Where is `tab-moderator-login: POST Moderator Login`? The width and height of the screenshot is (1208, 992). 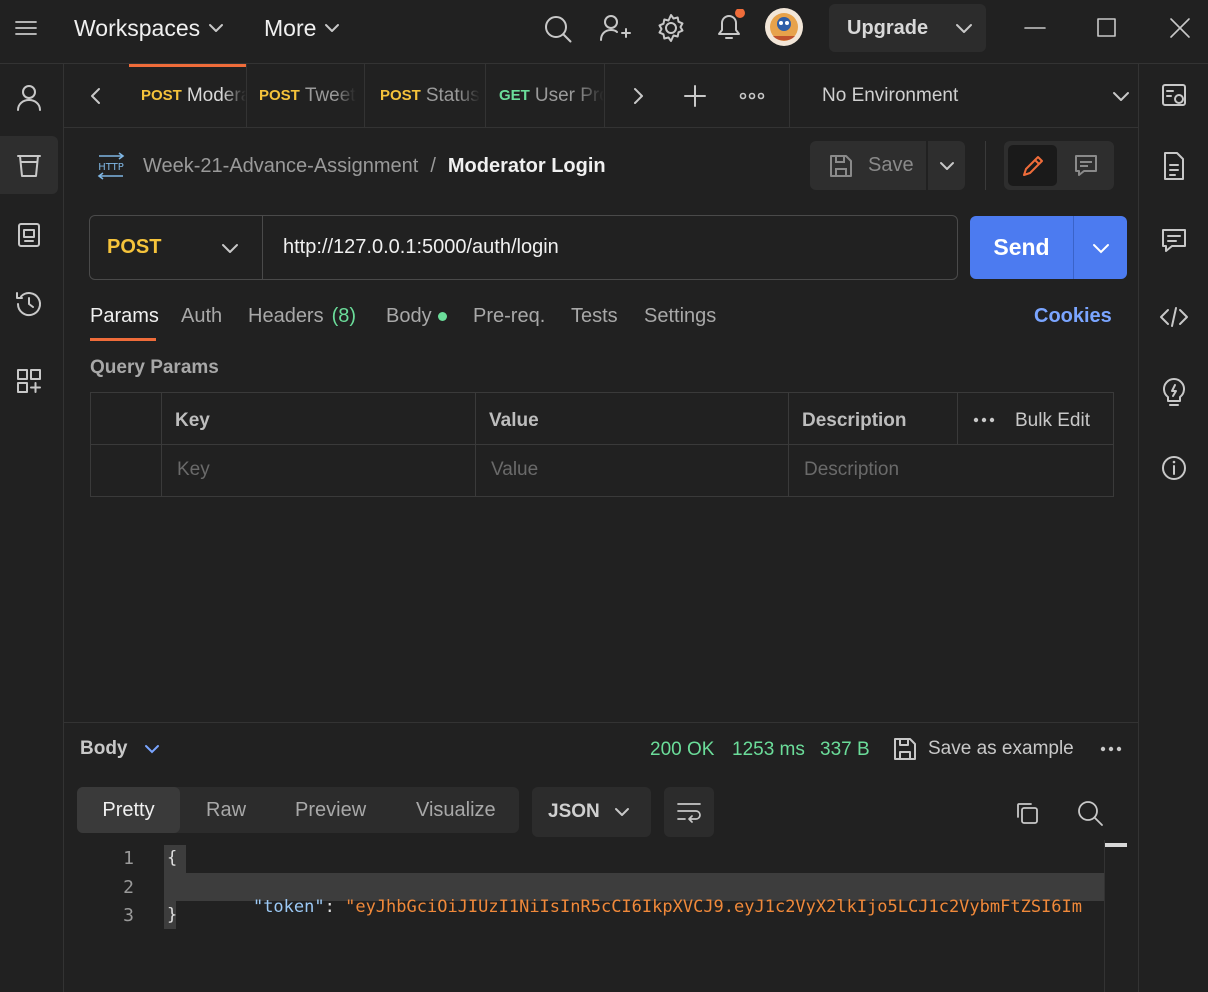 tab-moderator-login: POST Moderator Login is located at coordinates (188, 95).